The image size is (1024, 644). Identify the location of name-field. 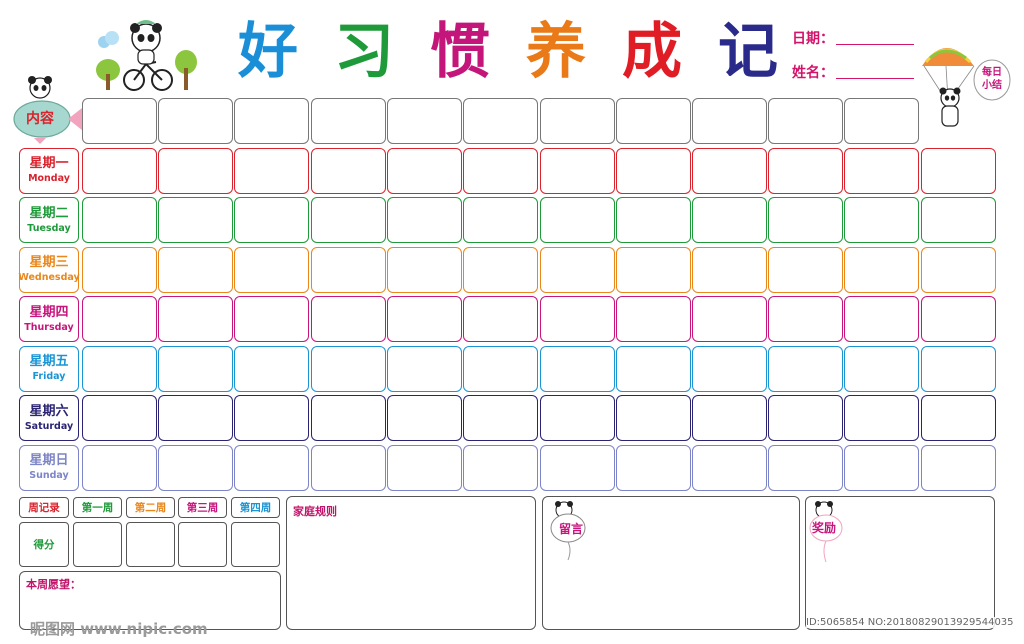
(875, 78).